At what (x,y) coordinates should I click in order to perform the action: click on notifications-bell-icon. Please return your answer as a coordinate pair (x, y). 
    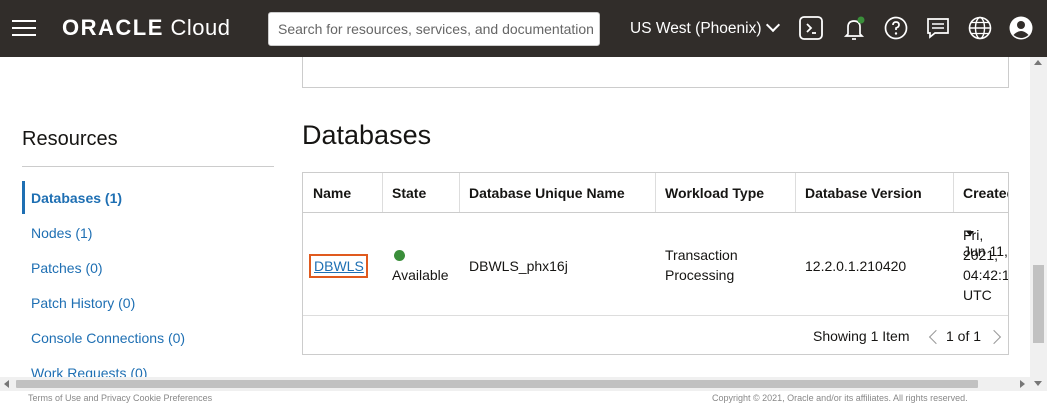
    Looking at the image, I should click on (854, 28).